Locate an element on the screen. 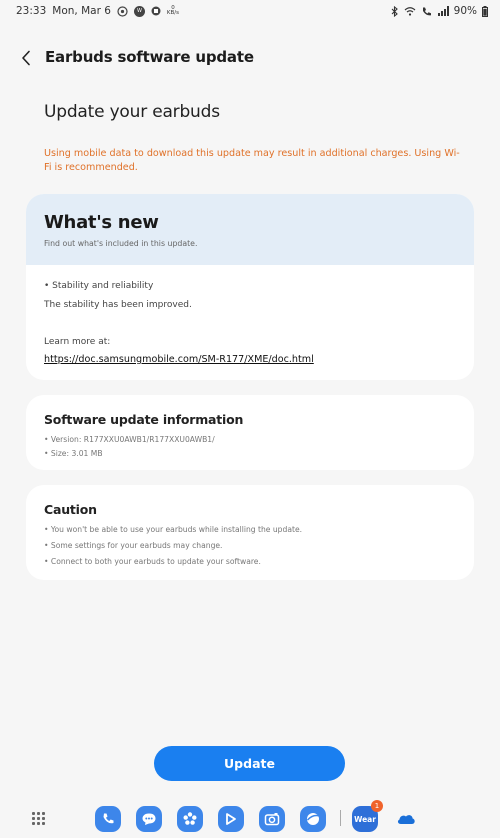  back-button is located at coordinates (26, 58).